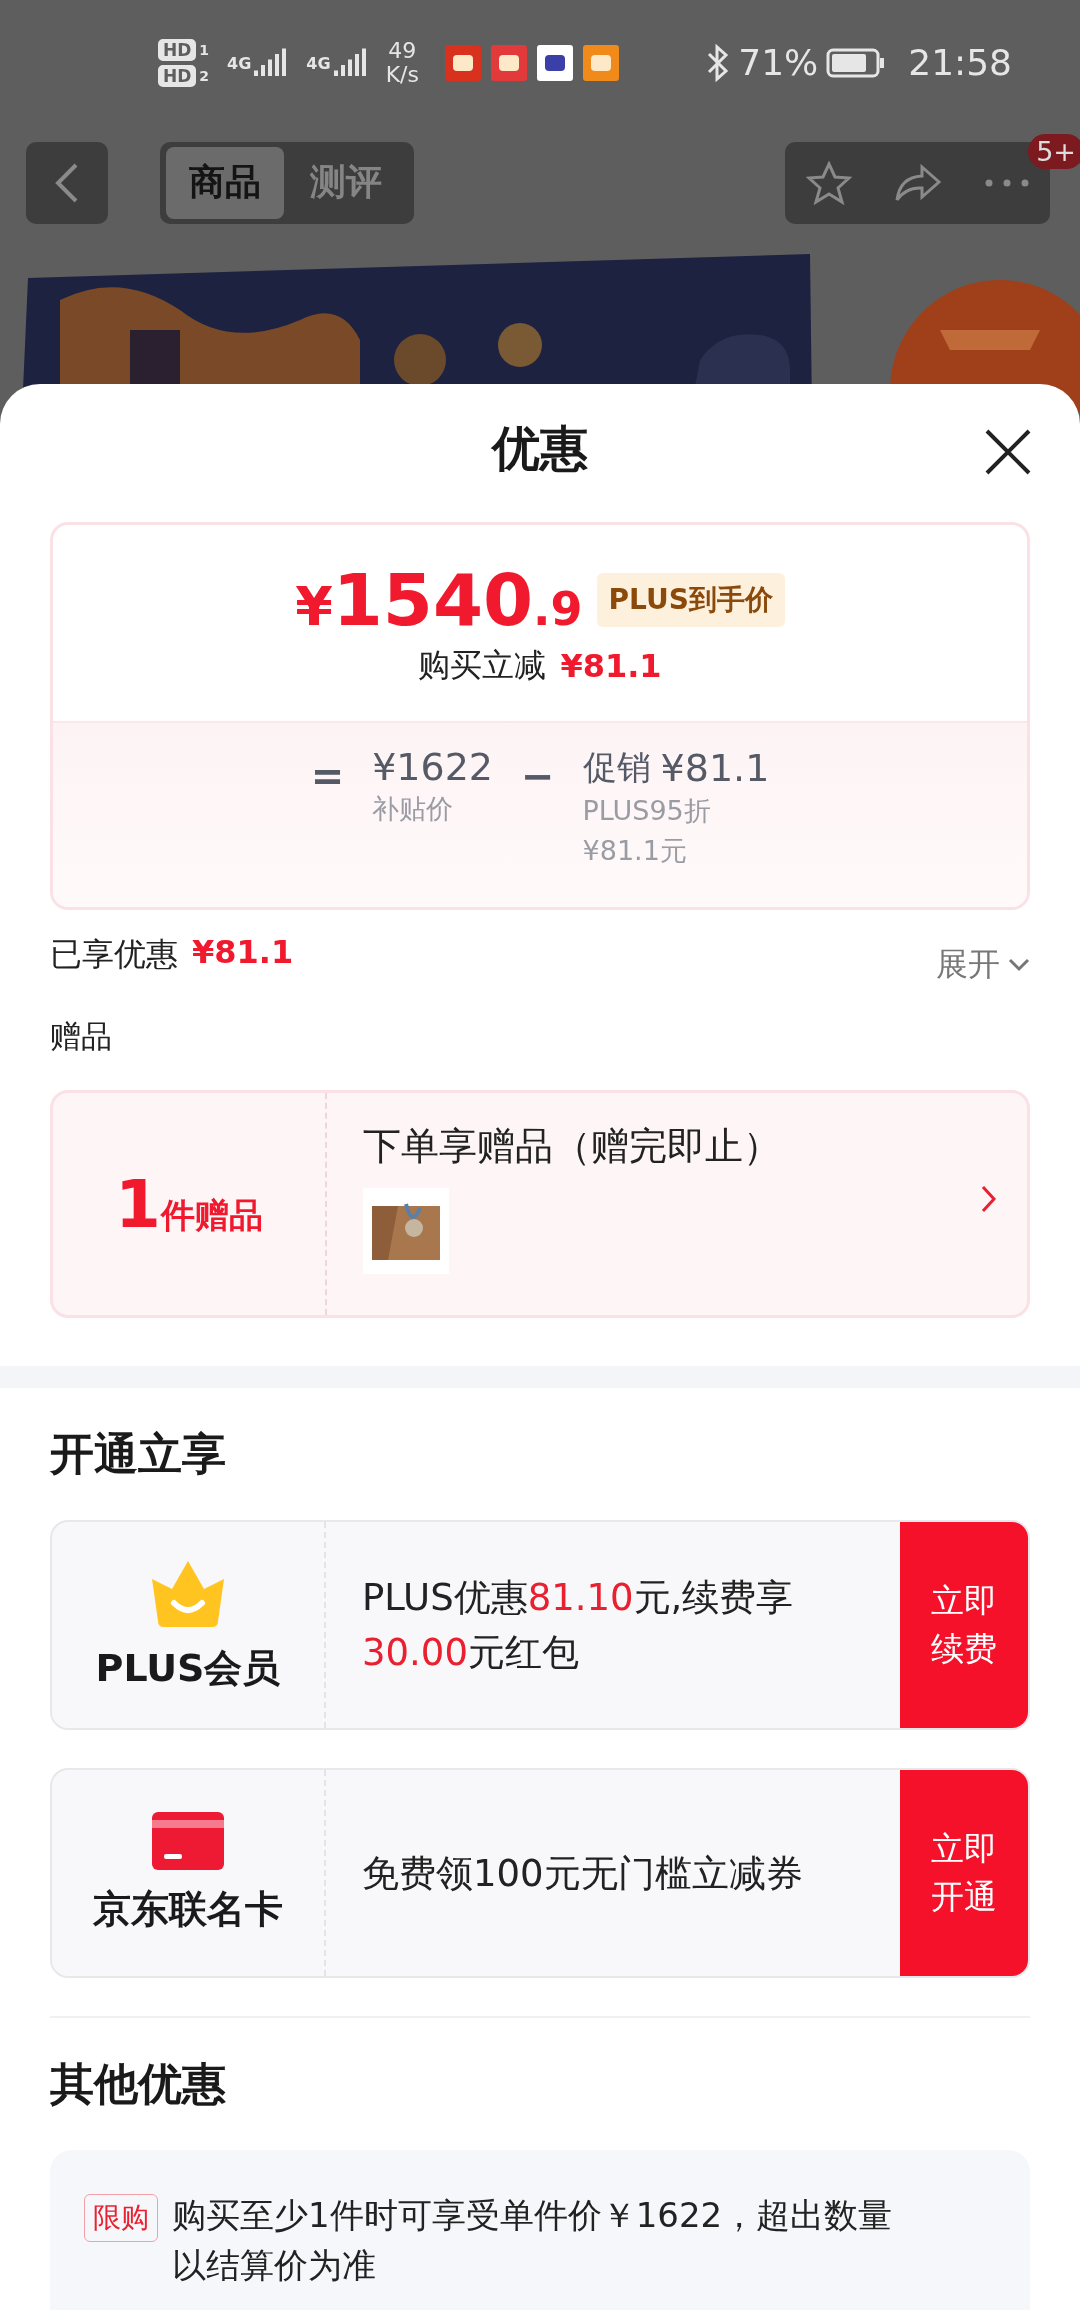 Image resolution: width=1080 pixels, height=2310 pixels. Describe the element at coordinates (482, 665) in the screenshot. I see `discount-label: 购买立减` at that location.